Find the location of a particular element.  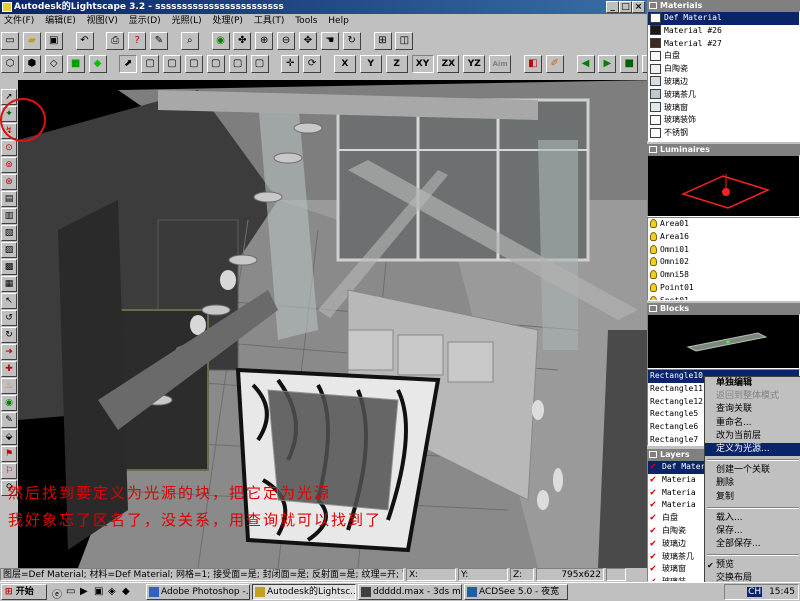

globe-icon: ◉ is located at coordinates (9, 403).